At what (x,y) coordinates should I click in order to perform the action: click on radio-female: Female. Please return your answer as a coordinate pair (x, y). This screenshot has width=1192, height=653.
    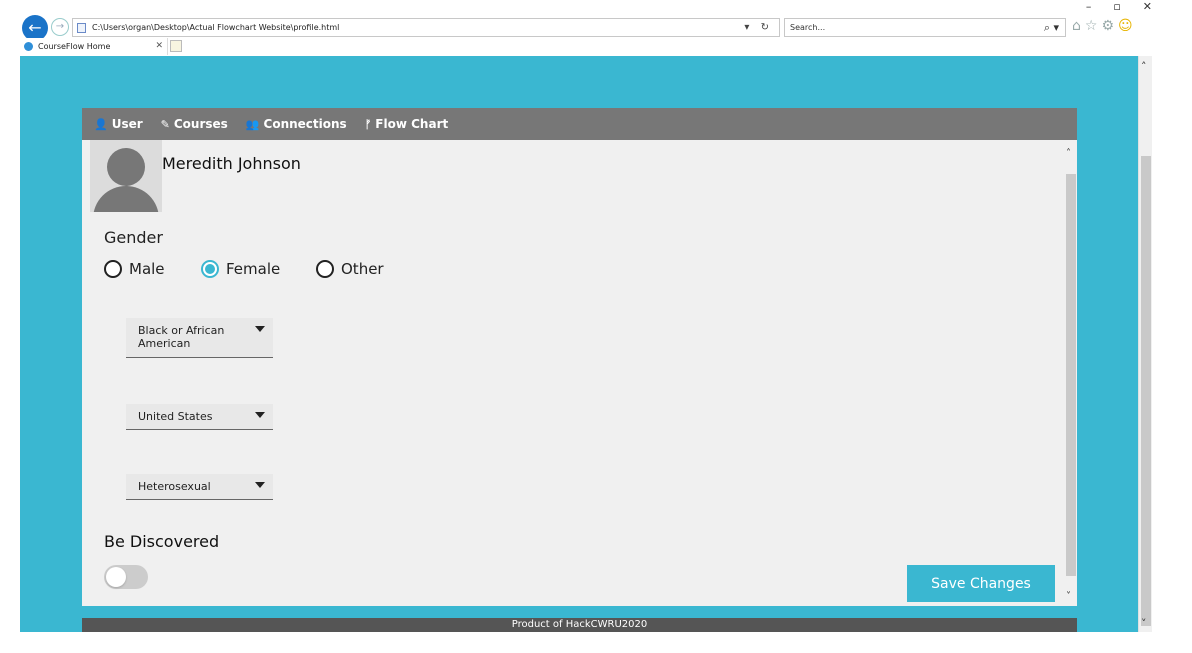
    Looking at the image, I should click on (258, 269).